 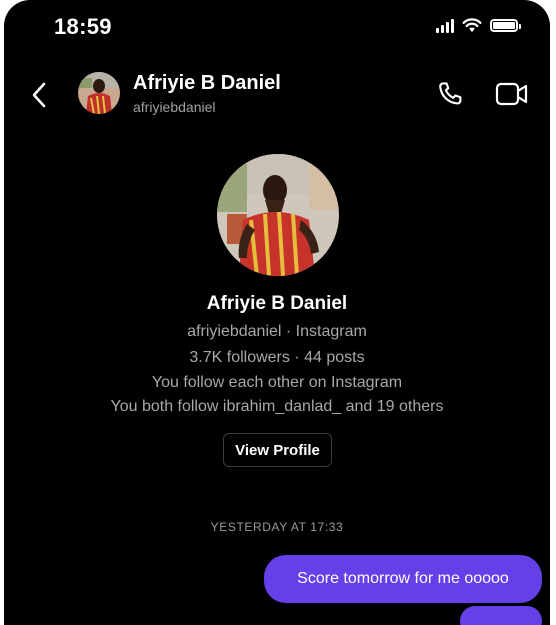 I want to click on view-profile-button: View Profile, so click(x=277, y=450).